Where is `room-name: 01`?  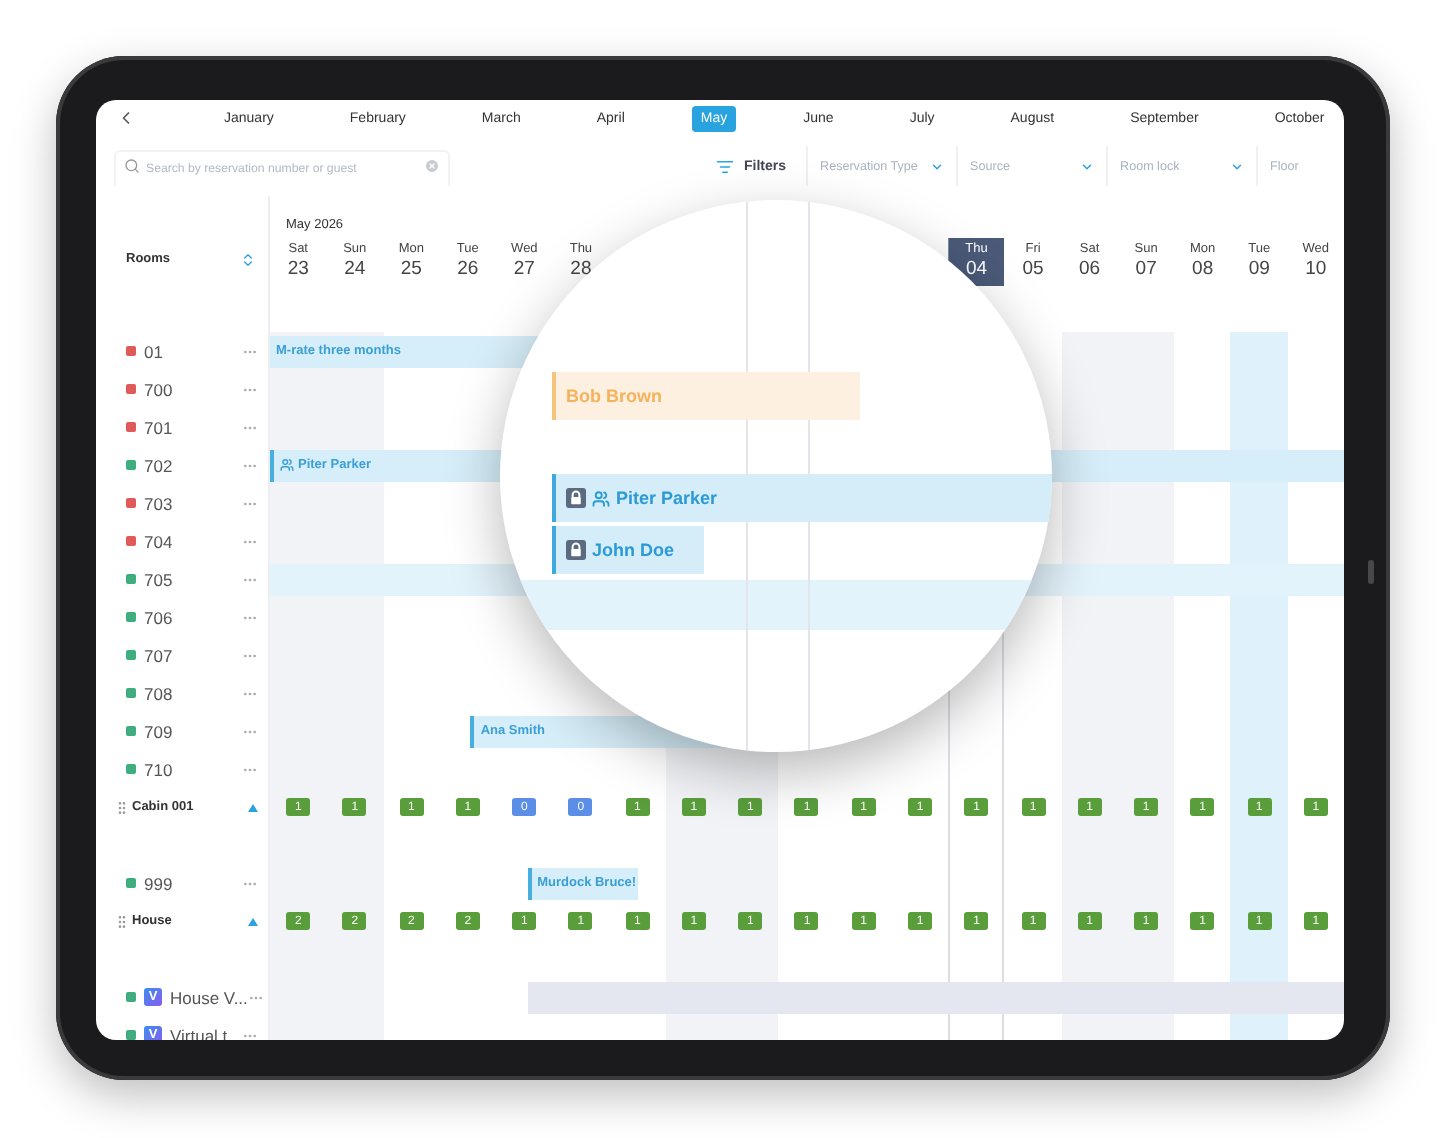 room-name: 01 is located at coordinates (153, 351).